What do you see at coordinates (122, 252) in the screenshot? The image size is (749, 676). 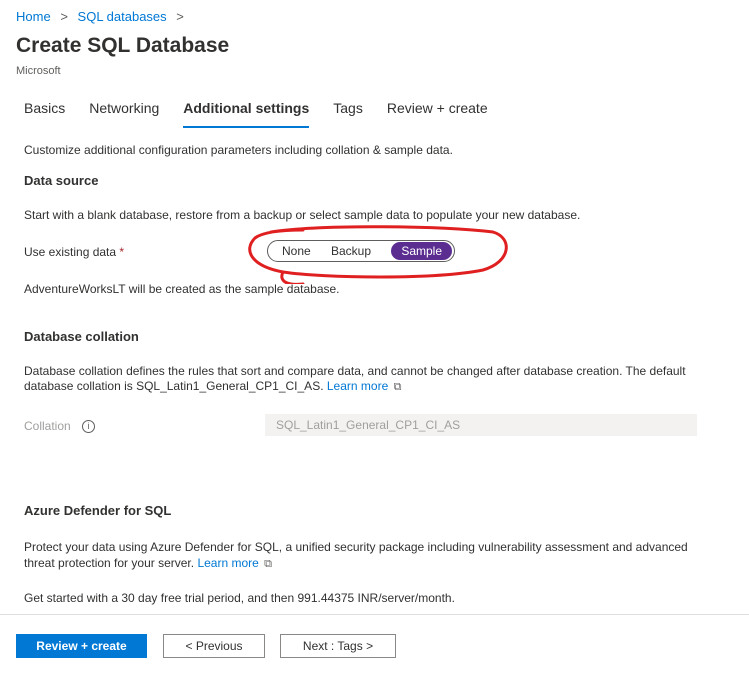 I see `required-mark: *` at bounding box center [122, 252].